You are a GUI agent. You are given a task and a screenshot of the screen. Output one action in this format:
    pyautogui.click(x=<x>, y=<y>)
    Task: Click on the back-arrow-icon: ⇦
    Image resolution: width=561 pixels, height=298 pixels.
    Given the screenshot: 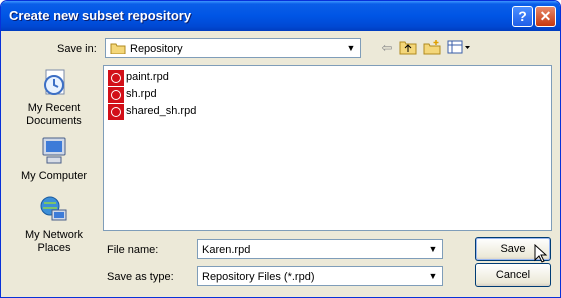 What is the action you would take?
    pyautogui.click(x=387, y=48)
    